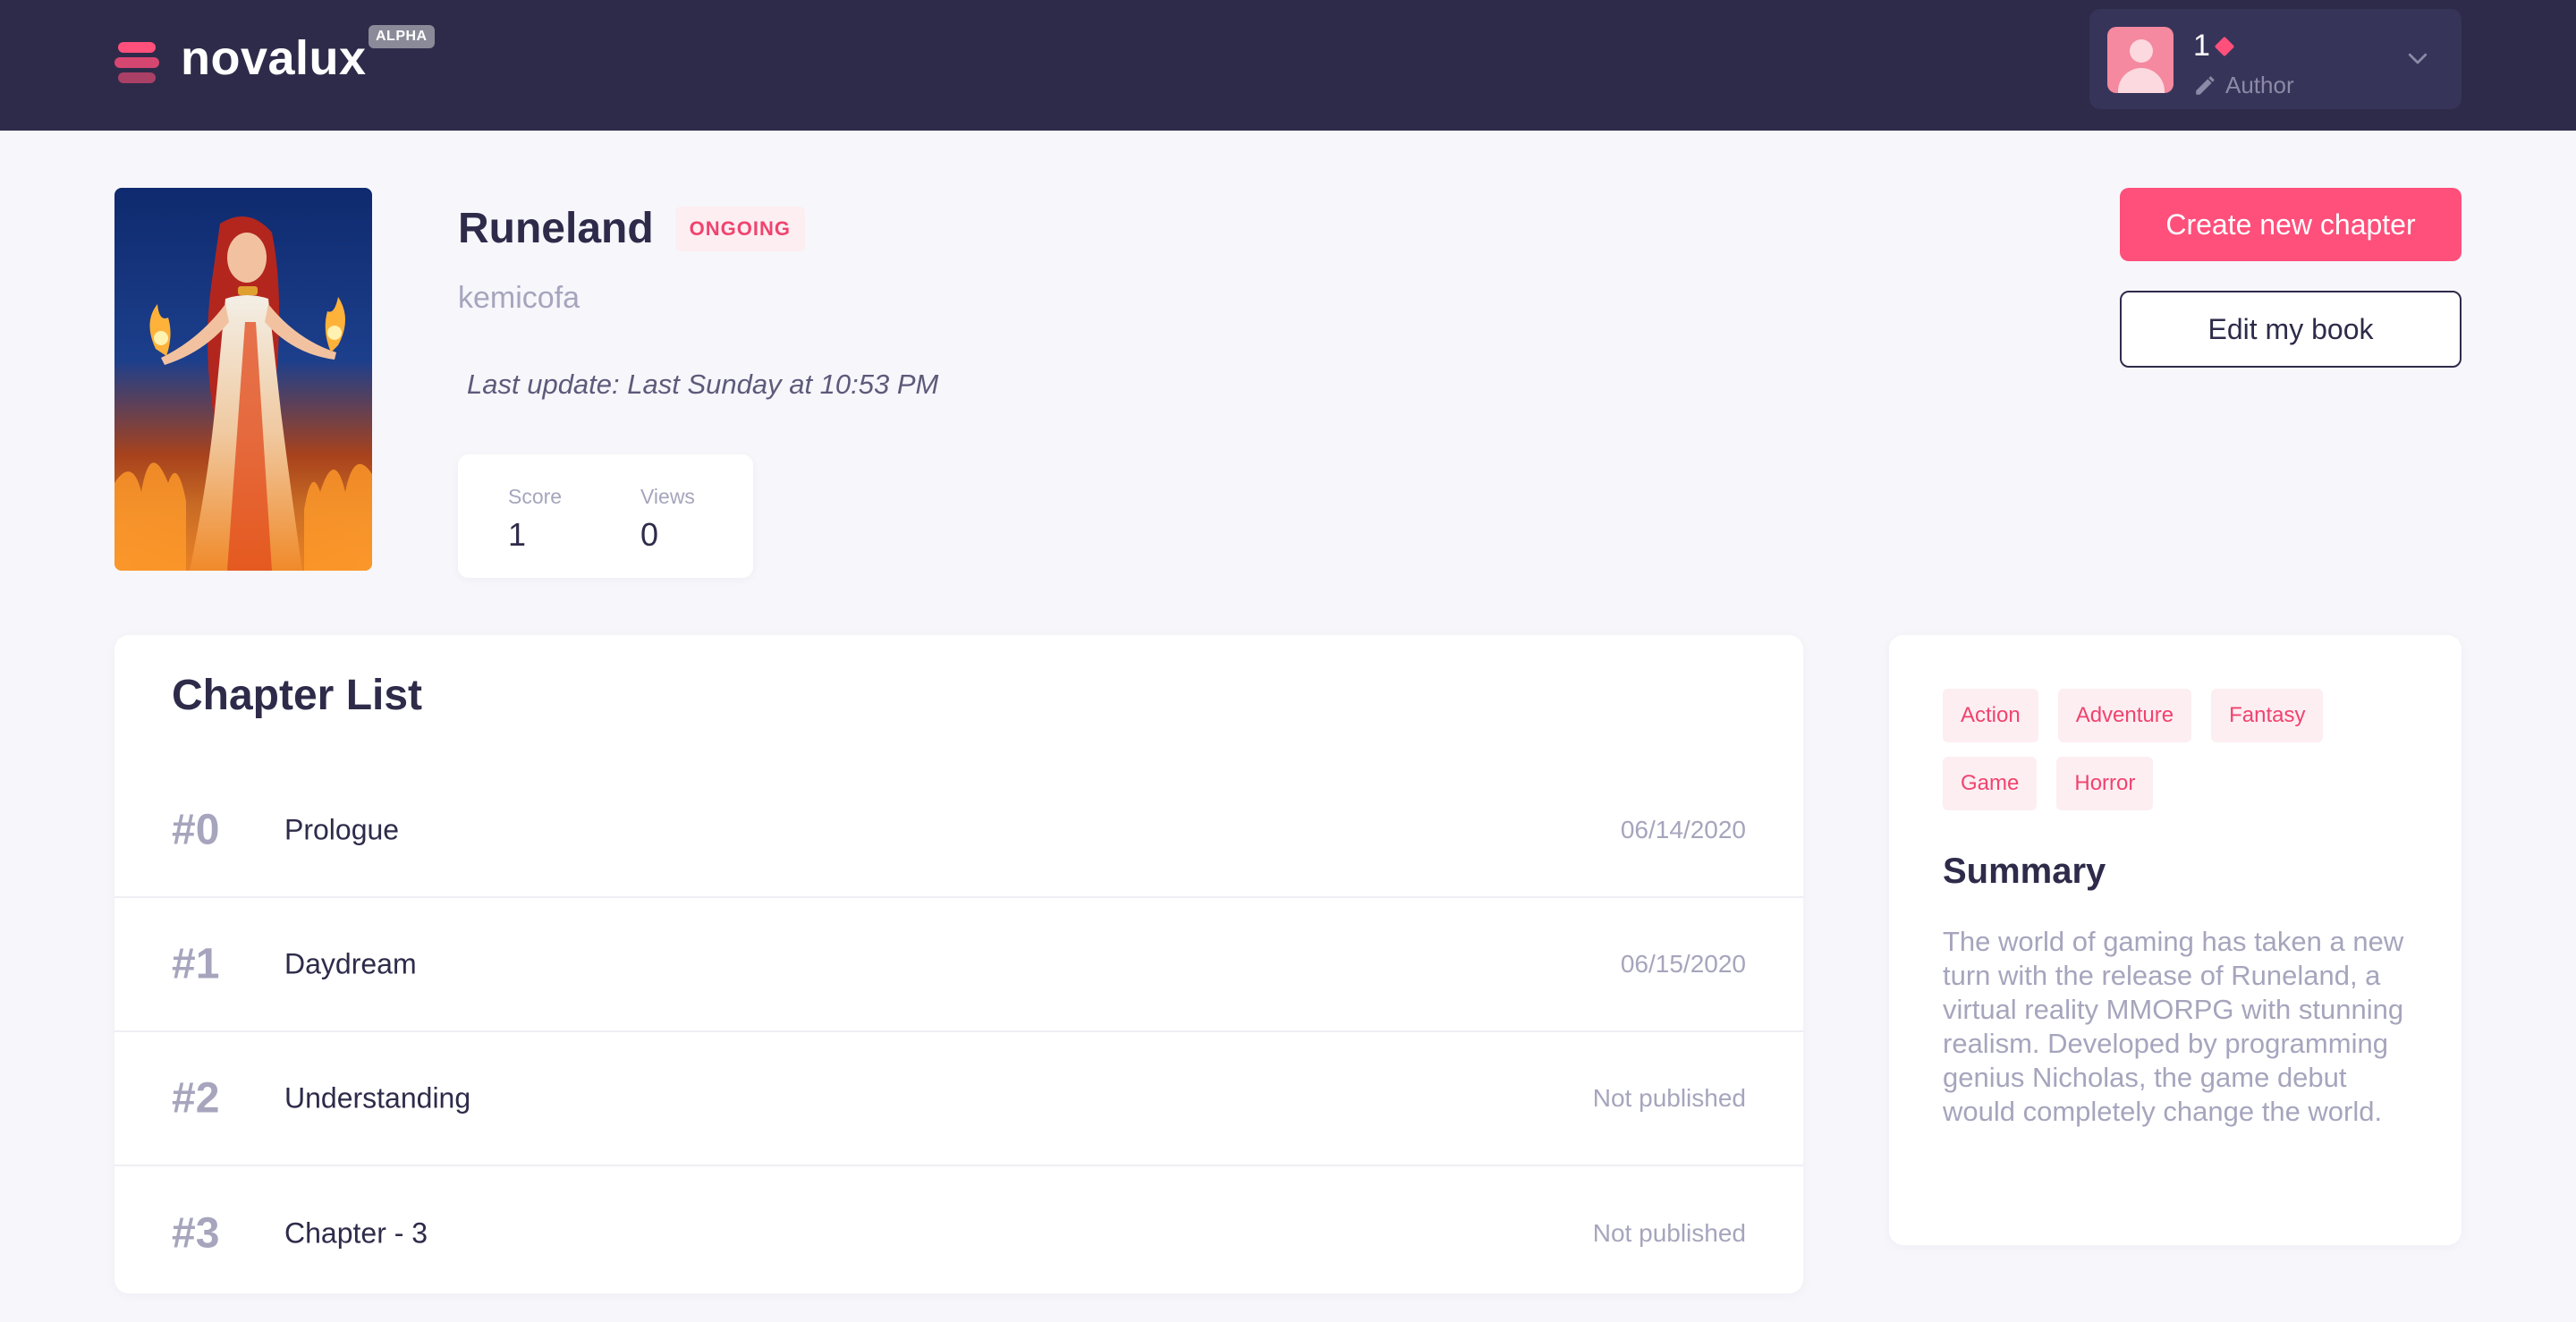 The height and width of the screenshot is (1322, 2576). What do you see at coordinates (350, 964) in the screenshot?
I see `chapter-title: Daydream` at bounding box center [350, 964].